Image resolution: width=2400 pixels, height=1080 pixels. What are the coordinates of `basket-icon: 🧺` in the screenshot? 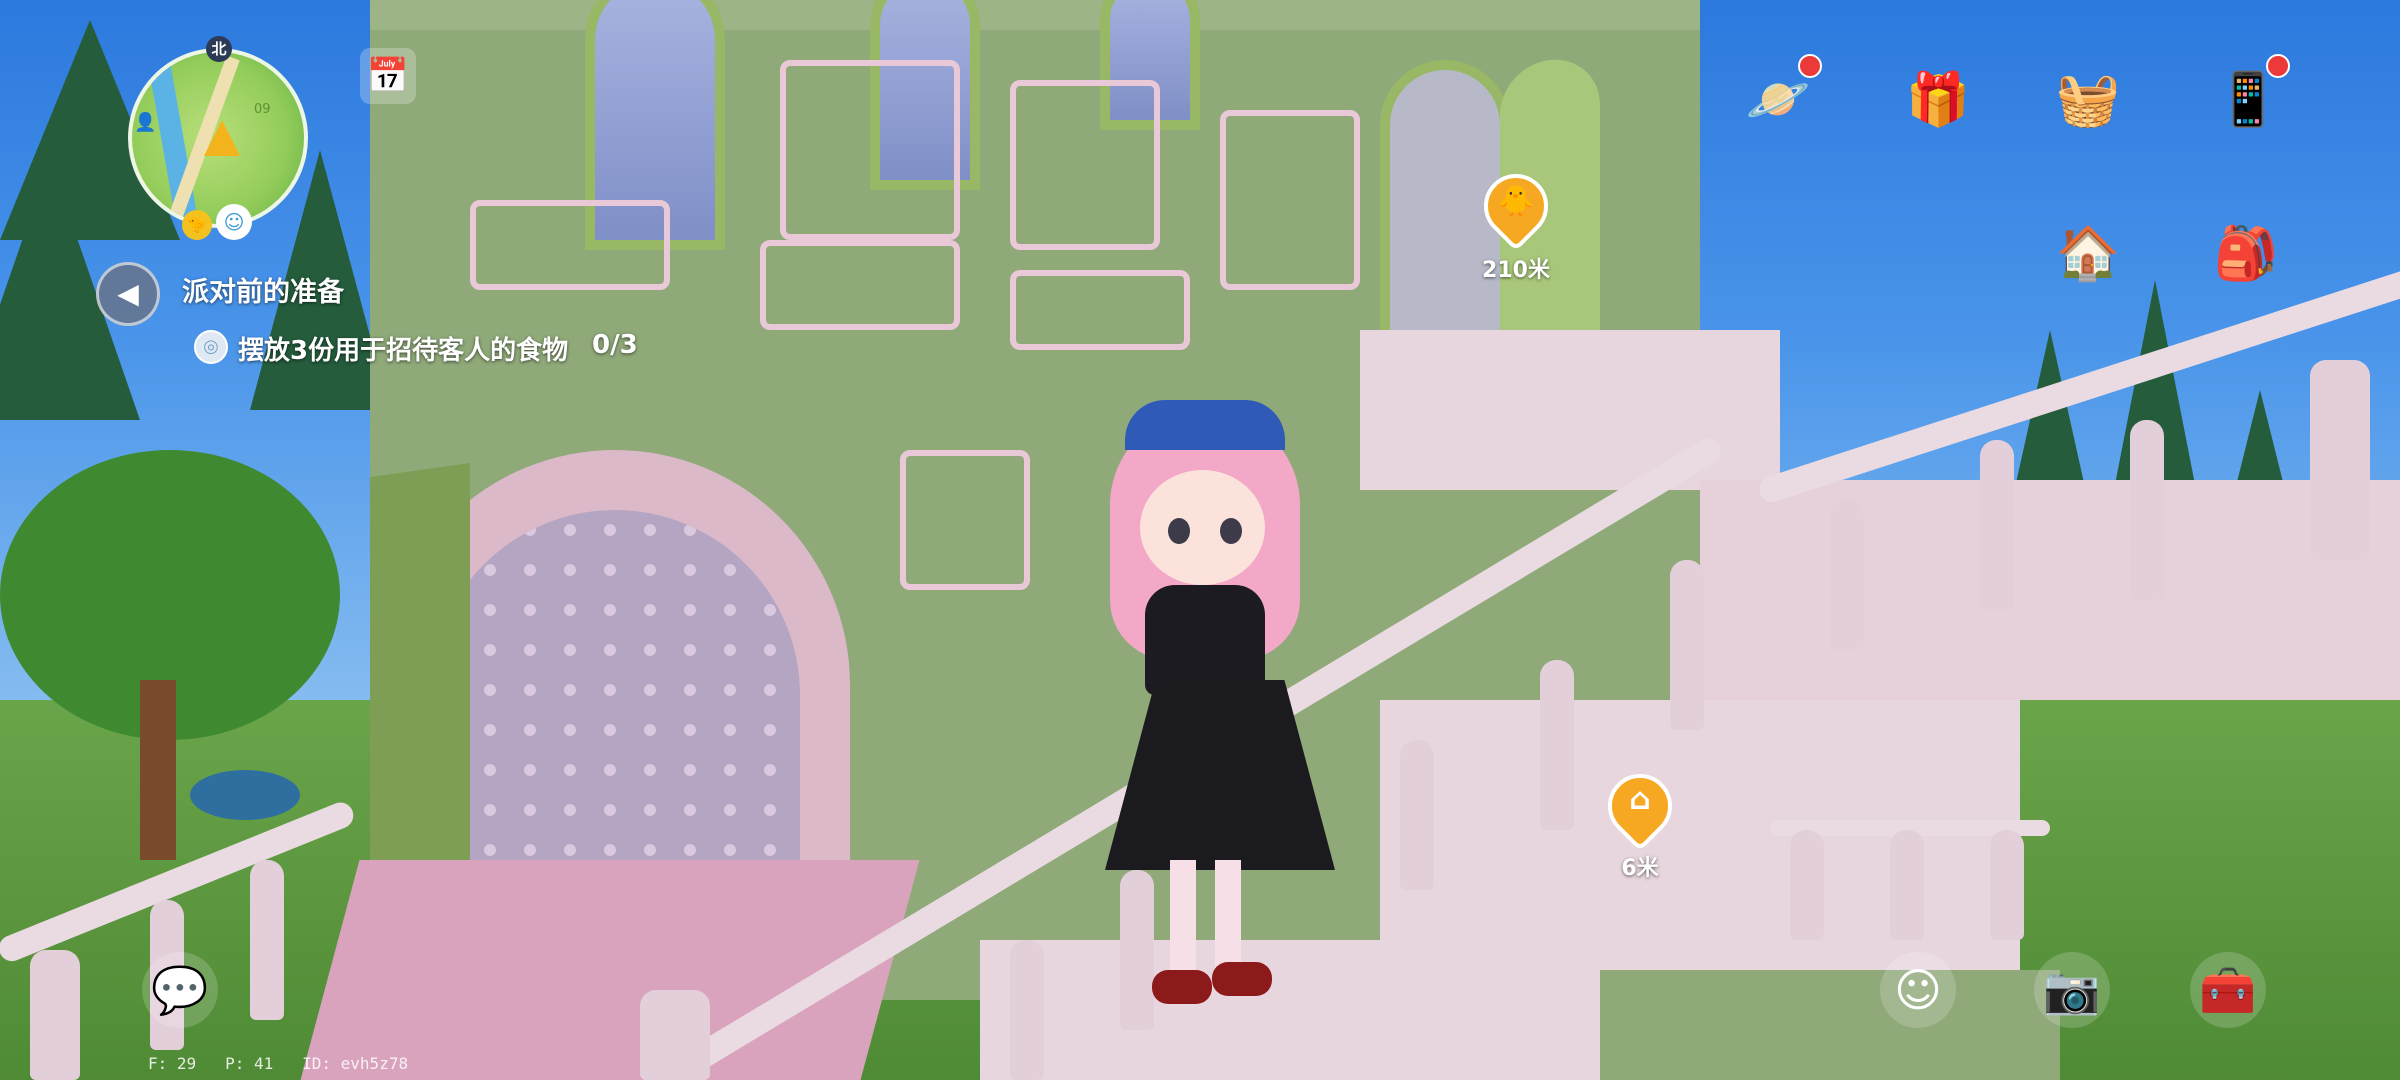 It's located at (2088, 100).